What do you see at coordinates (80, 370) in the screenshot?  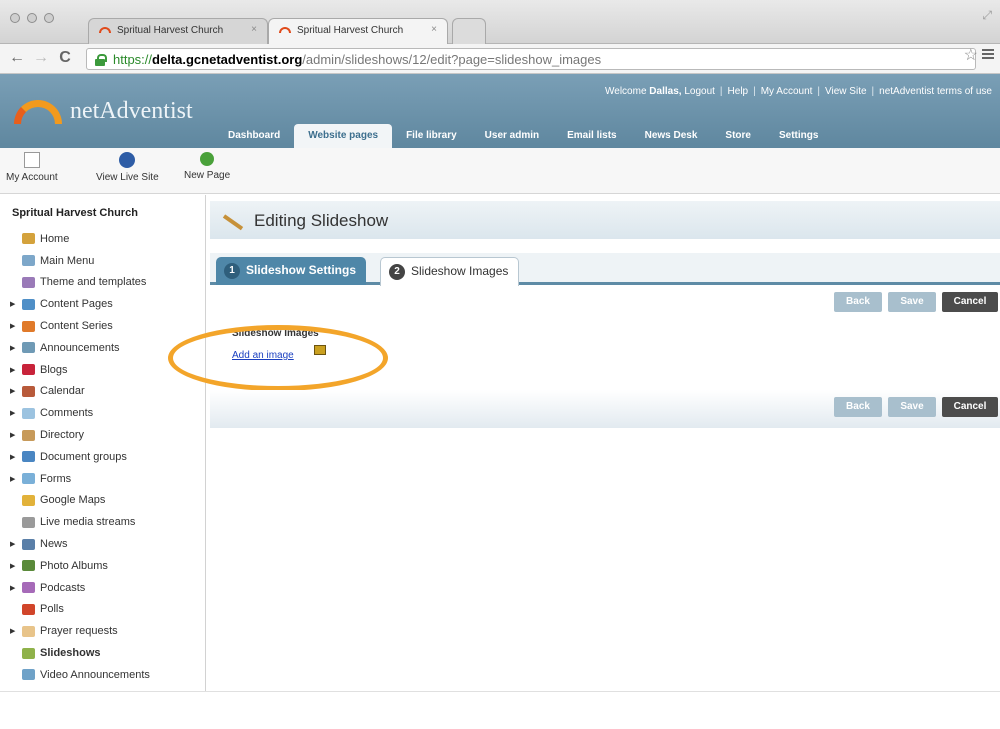 I see `sidebar-item-blogs: ▶ Blogs` at bounding box center [80, 370].